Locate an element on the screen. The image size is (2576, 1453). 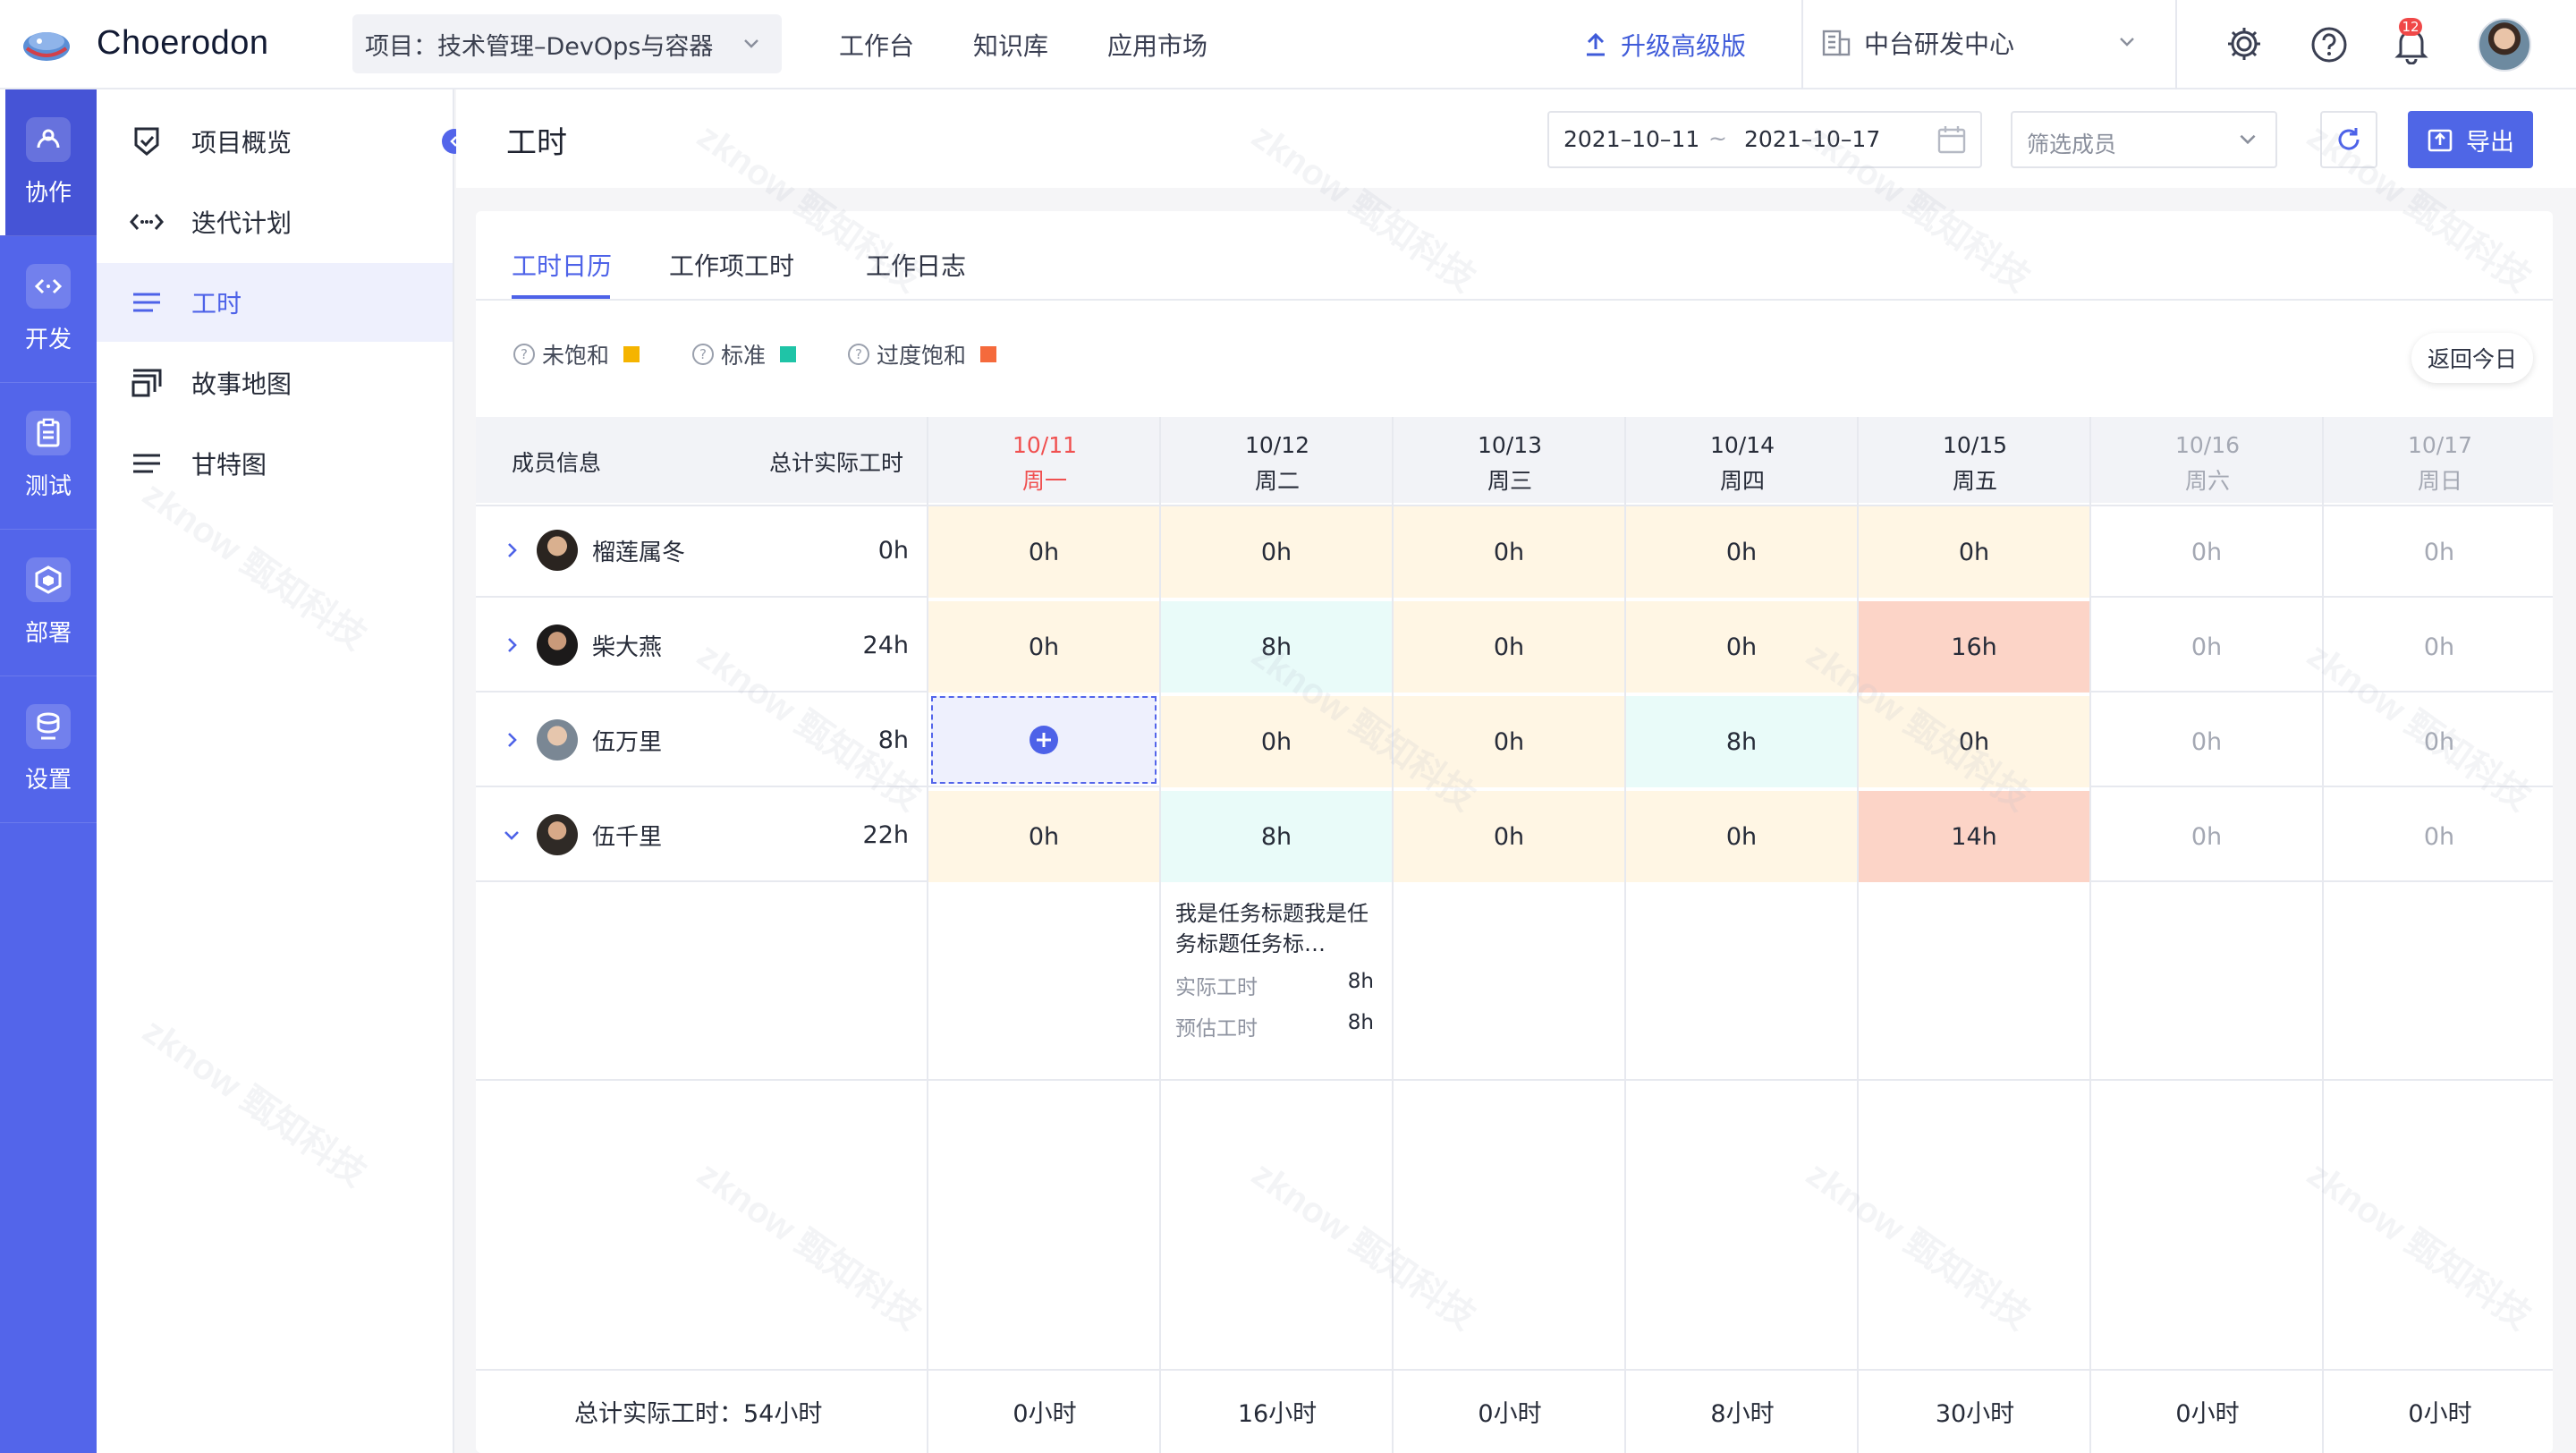
export-button: 导出 is located at coordinates (2470, 139).